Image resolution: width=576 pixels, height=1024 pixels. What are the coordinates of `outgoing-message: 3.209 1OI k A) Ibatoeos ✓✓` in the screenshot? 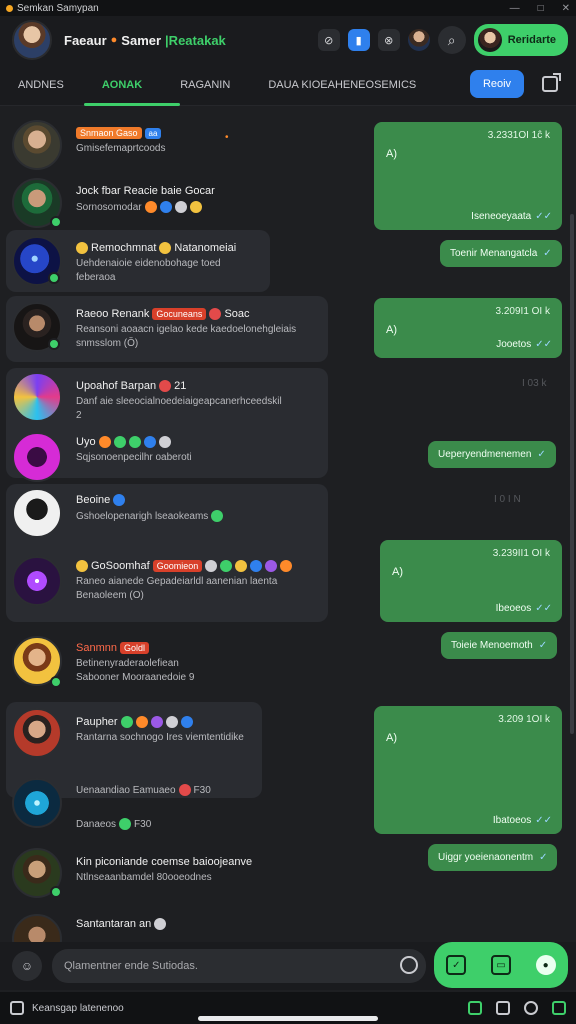 It's located at (468, 770).